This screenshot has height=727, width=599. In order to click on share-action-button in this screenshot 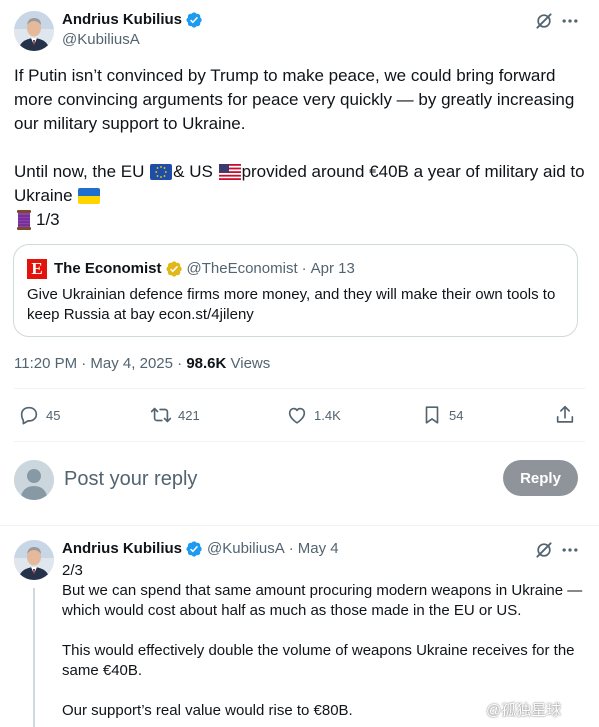, I will do `click(565, 415)`.